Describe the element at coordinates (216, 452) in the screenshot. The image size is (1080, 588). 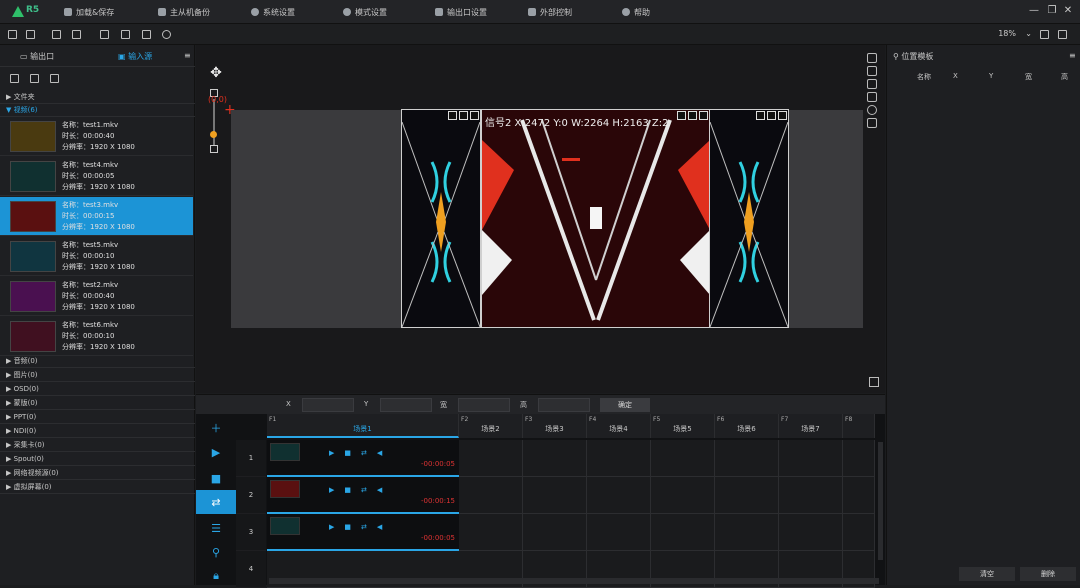
I see `play-icon: ▶` at that location.